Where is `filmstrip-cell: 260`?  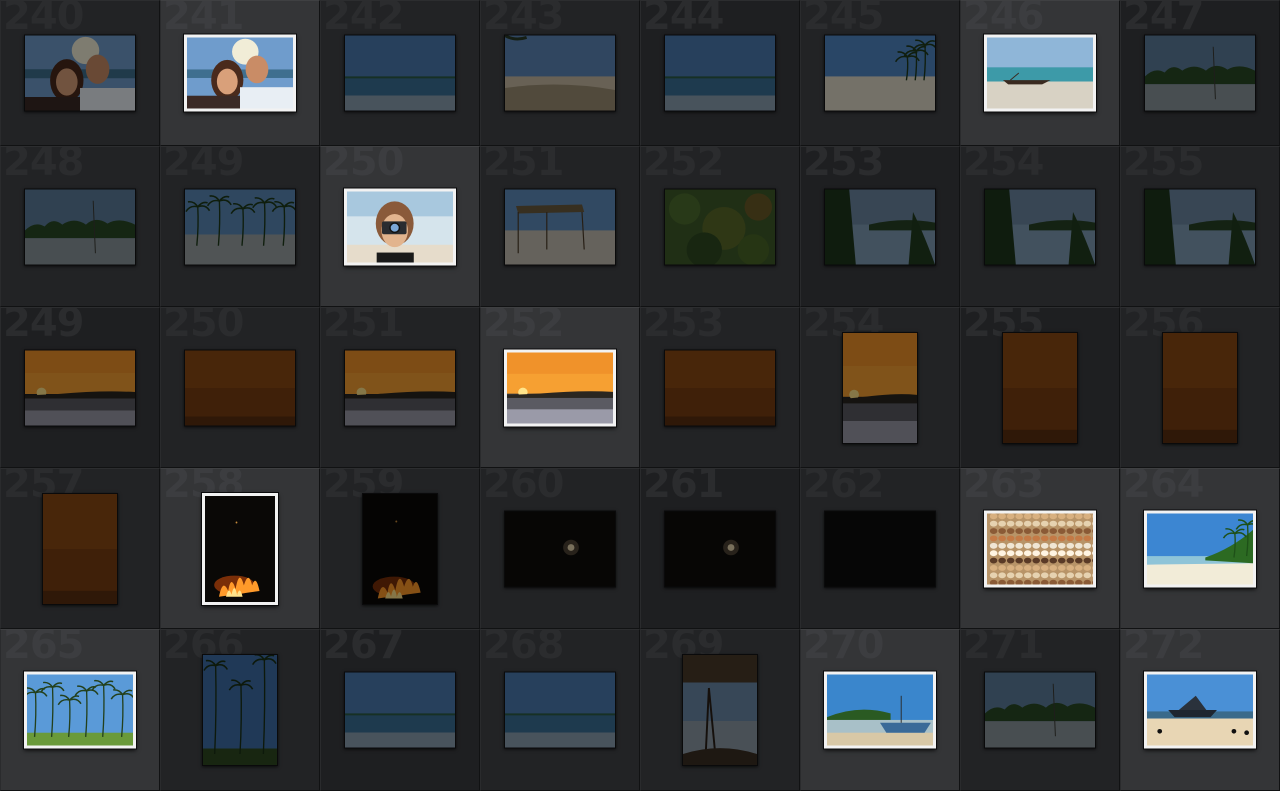
filmstrip-cell: 260 is located at coordinates (560, 548).